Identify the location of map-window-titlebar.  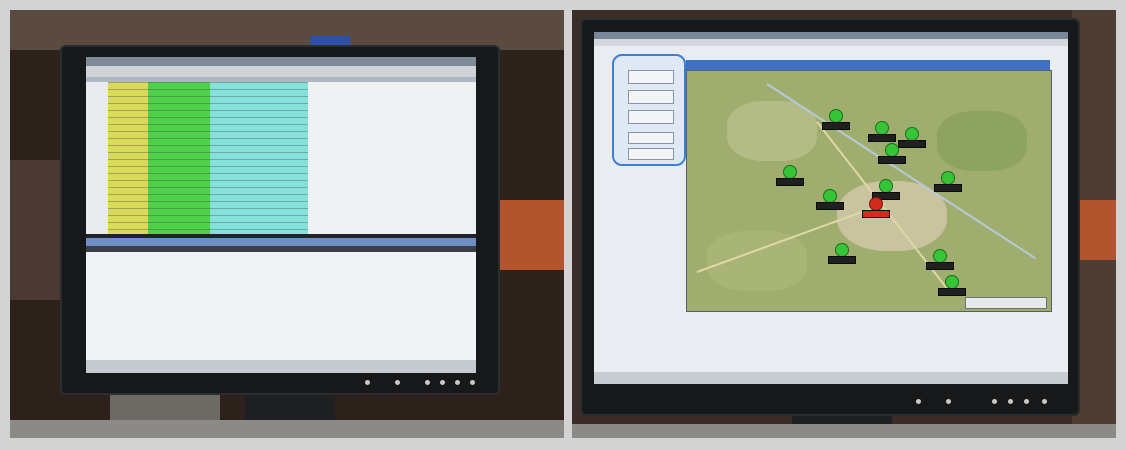
(868, 65).